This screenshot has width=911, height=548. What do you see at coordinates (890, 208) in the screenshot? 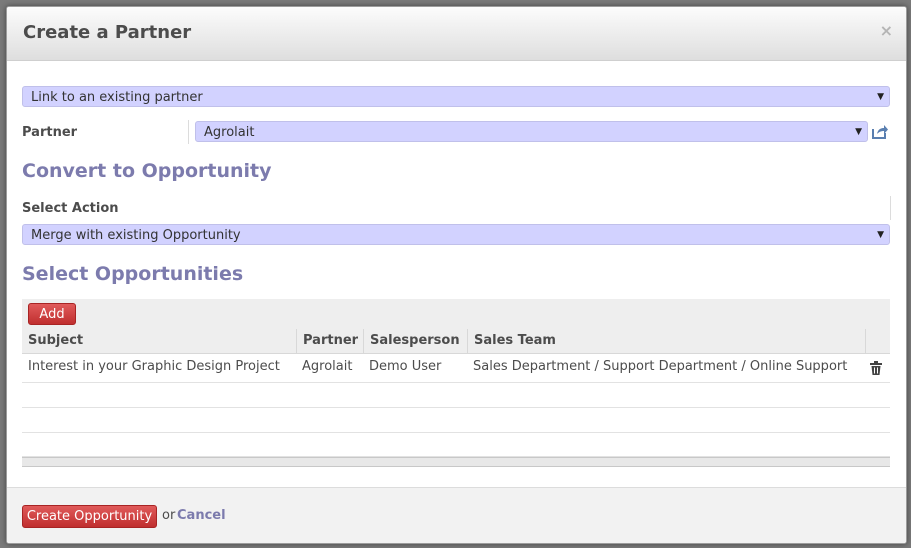
I see `select-action-separator` at bounding box center [890, 208].